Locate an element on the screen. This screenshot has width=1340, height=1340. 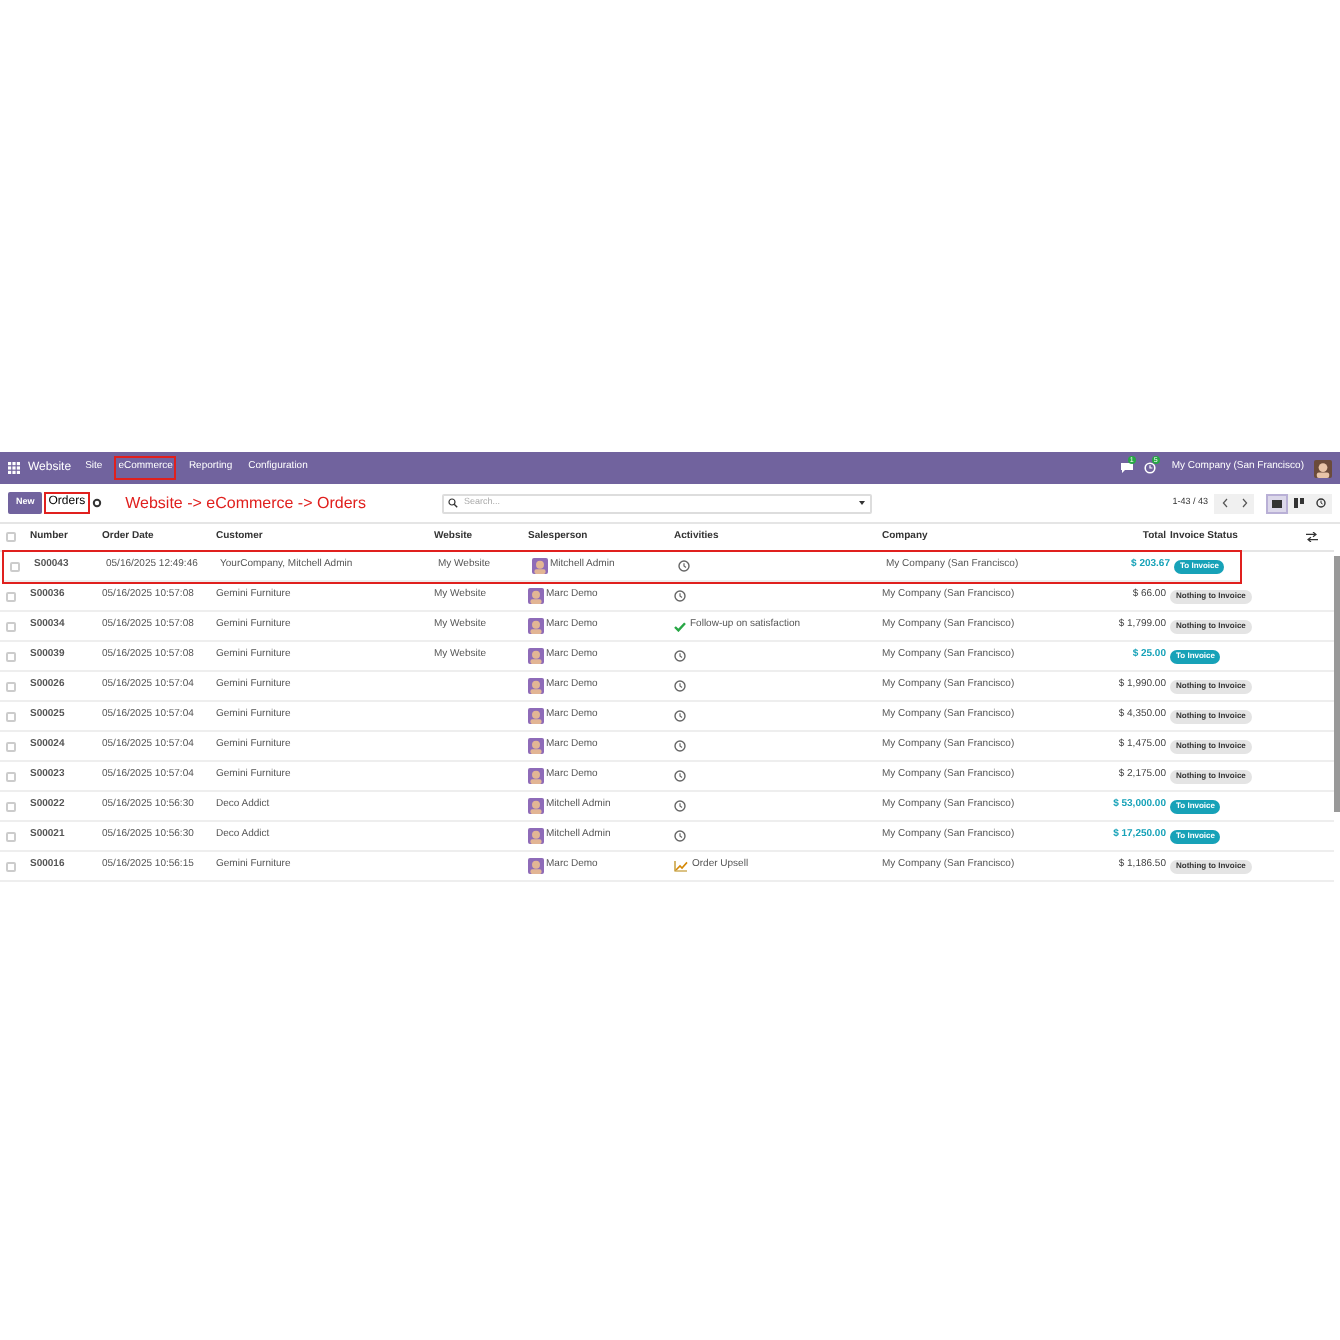
list-icon is located at coordinates (1277, 503).